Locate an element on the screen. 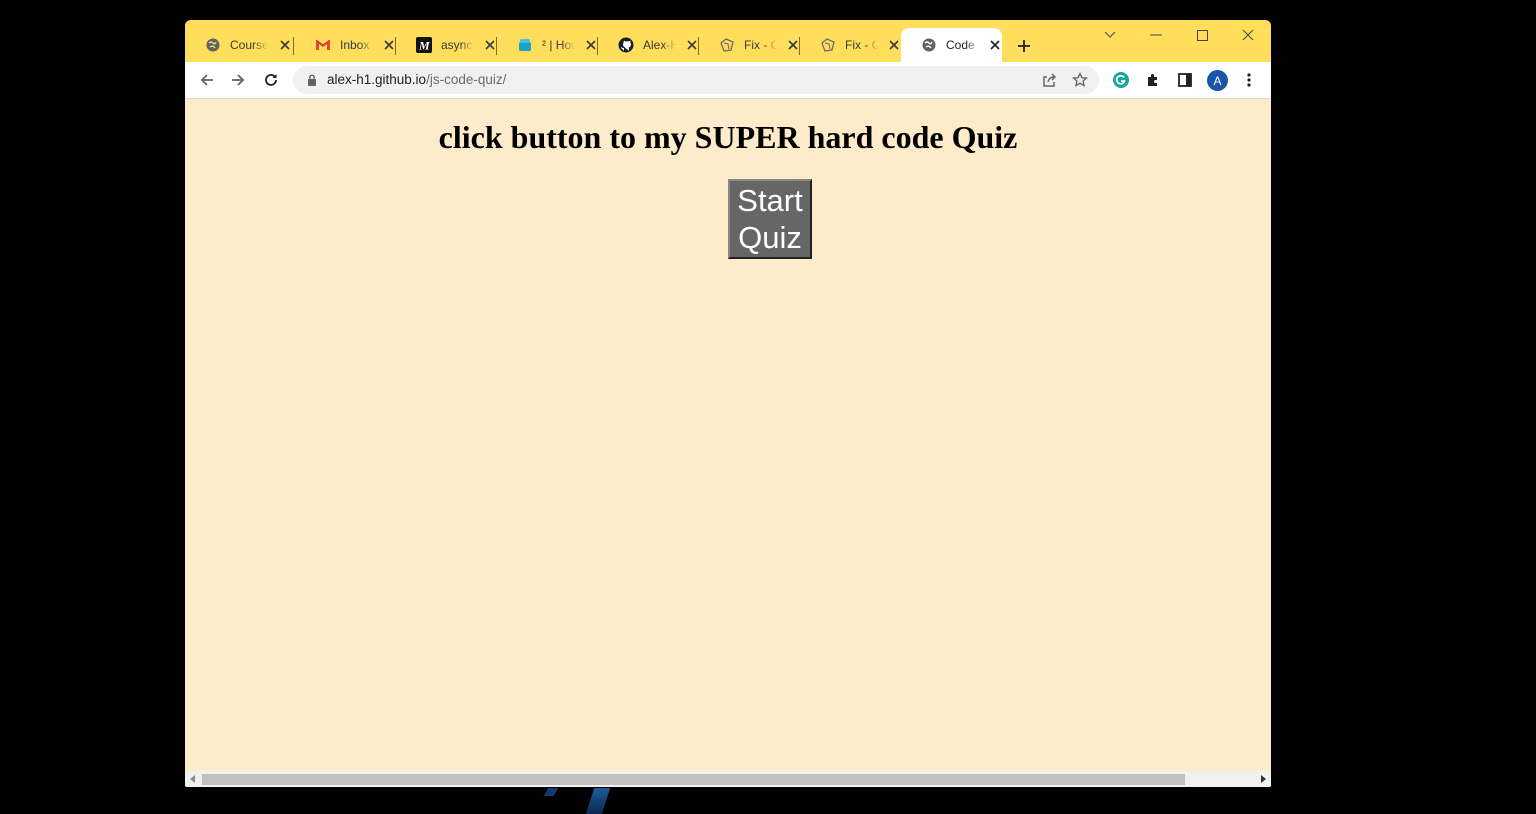 The image size is (1536, 814). gmail-icon is located at coordinates (323, 45).